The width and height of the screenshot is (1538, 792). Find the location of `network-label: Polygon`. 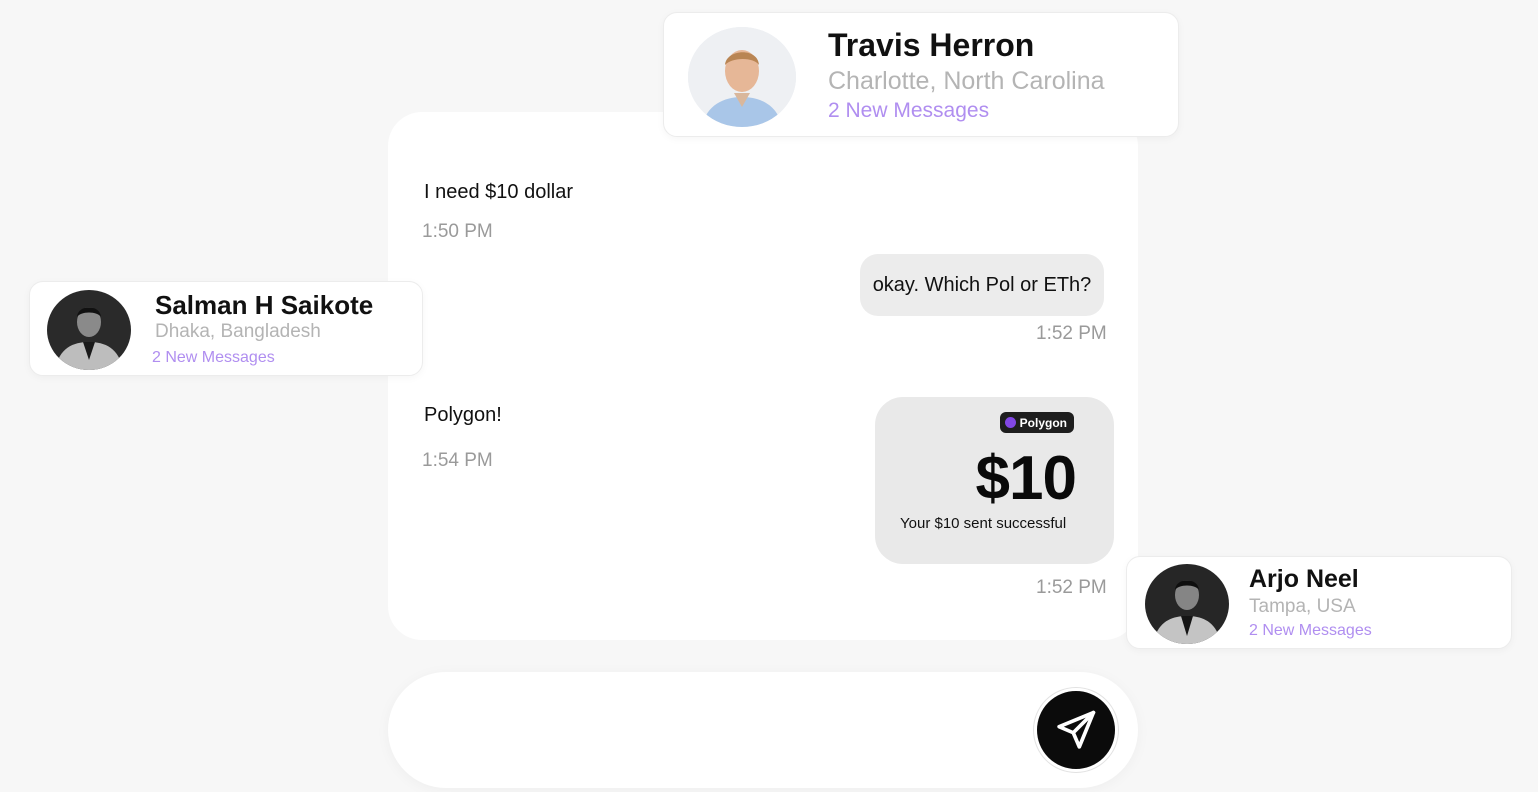

network-label: Polygon is located at coordinates (1043, 422).